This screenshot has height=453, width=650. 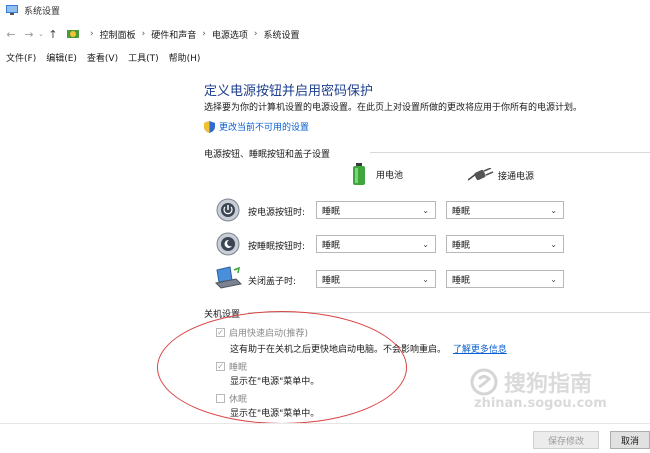 What do you see at coordinates (209, 126) in the screenshot?
I see `uac-shield-icon` at bounding box center [209, 126].